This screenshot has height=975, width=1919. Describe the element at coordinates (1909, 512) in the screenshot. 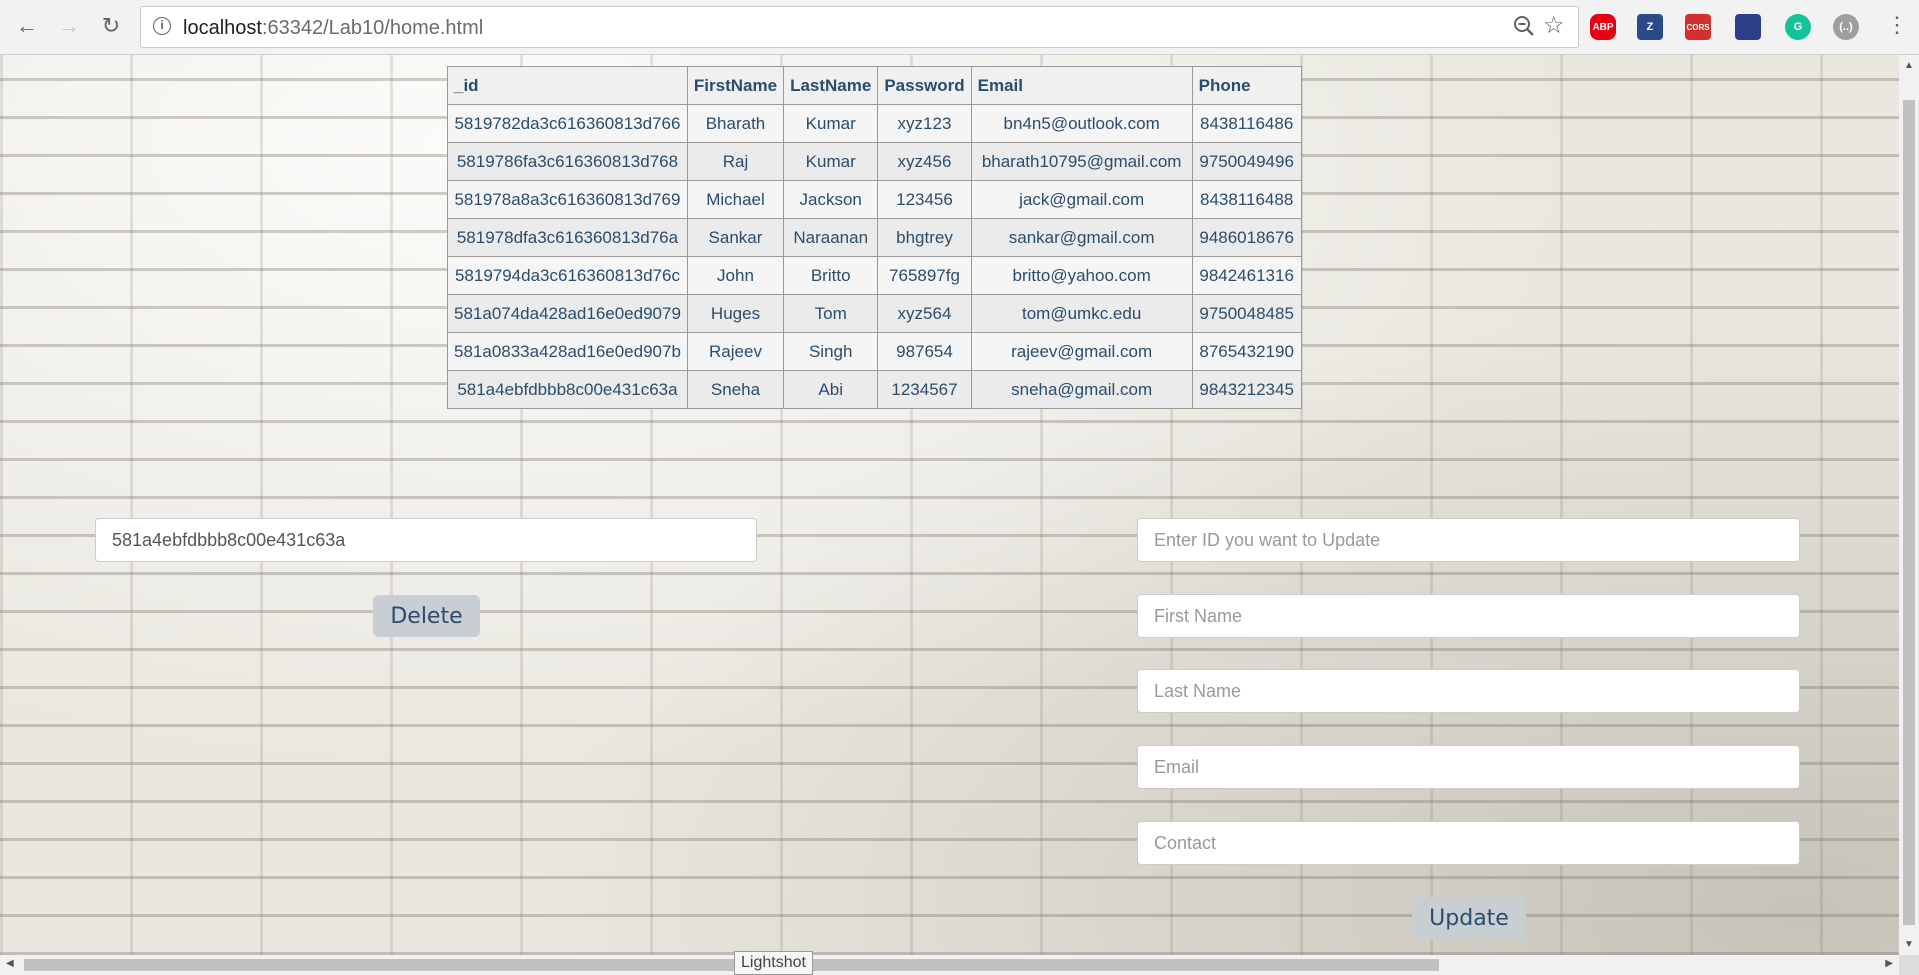

I see `vertical-scroll-thumb` at that location.